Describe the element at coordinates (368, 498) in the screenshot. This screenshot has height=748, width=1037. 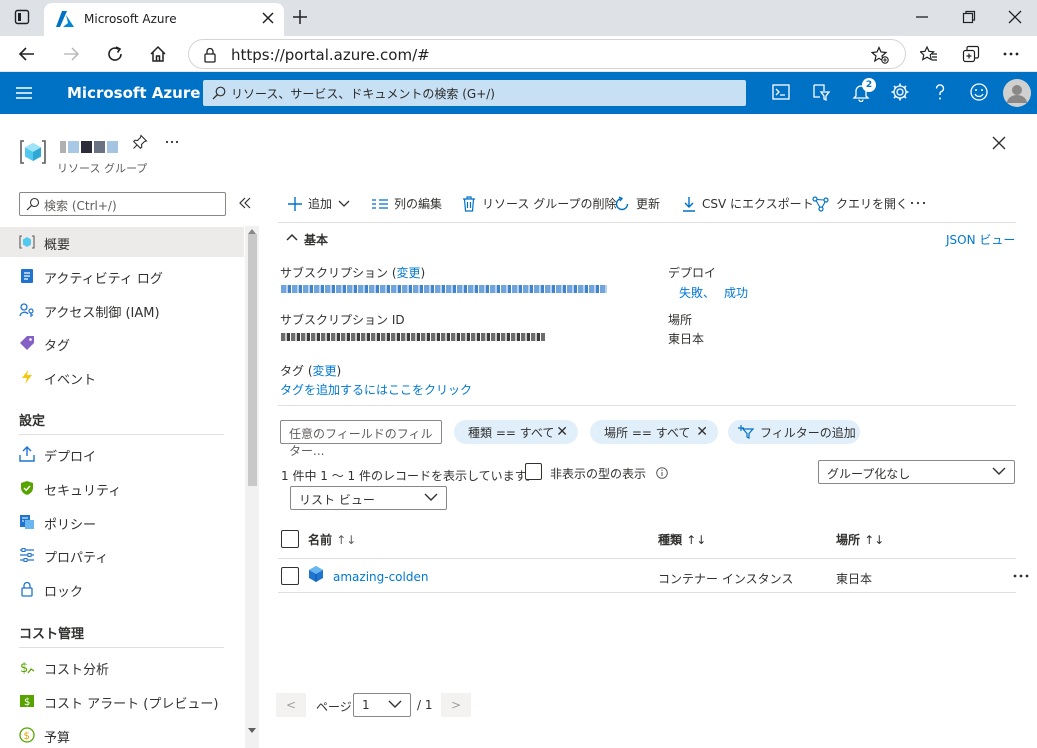
I see `view-dropdown: リスト ビュー` at that location.